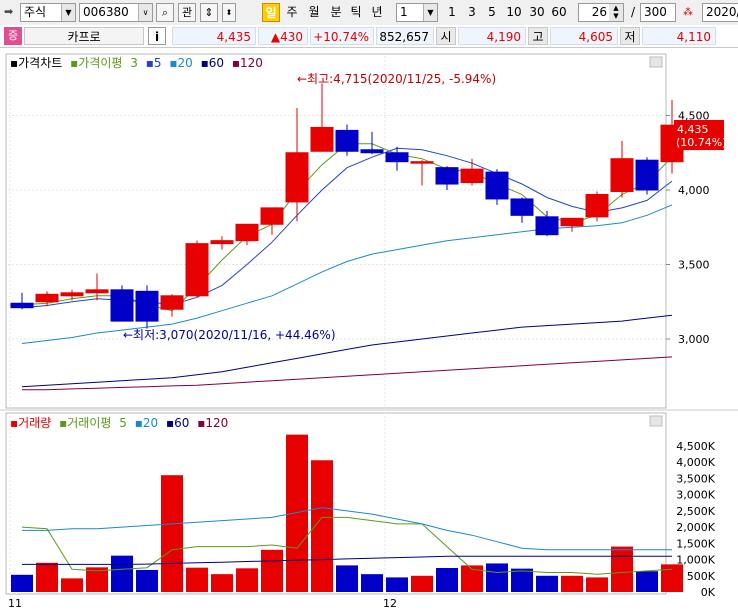 Image resolution: width=738 pixels, height=612 pixels. Describe the element at coordinates (695, 446) in the screenshot. I see `volume-axis-label: 4,500K` at that location.